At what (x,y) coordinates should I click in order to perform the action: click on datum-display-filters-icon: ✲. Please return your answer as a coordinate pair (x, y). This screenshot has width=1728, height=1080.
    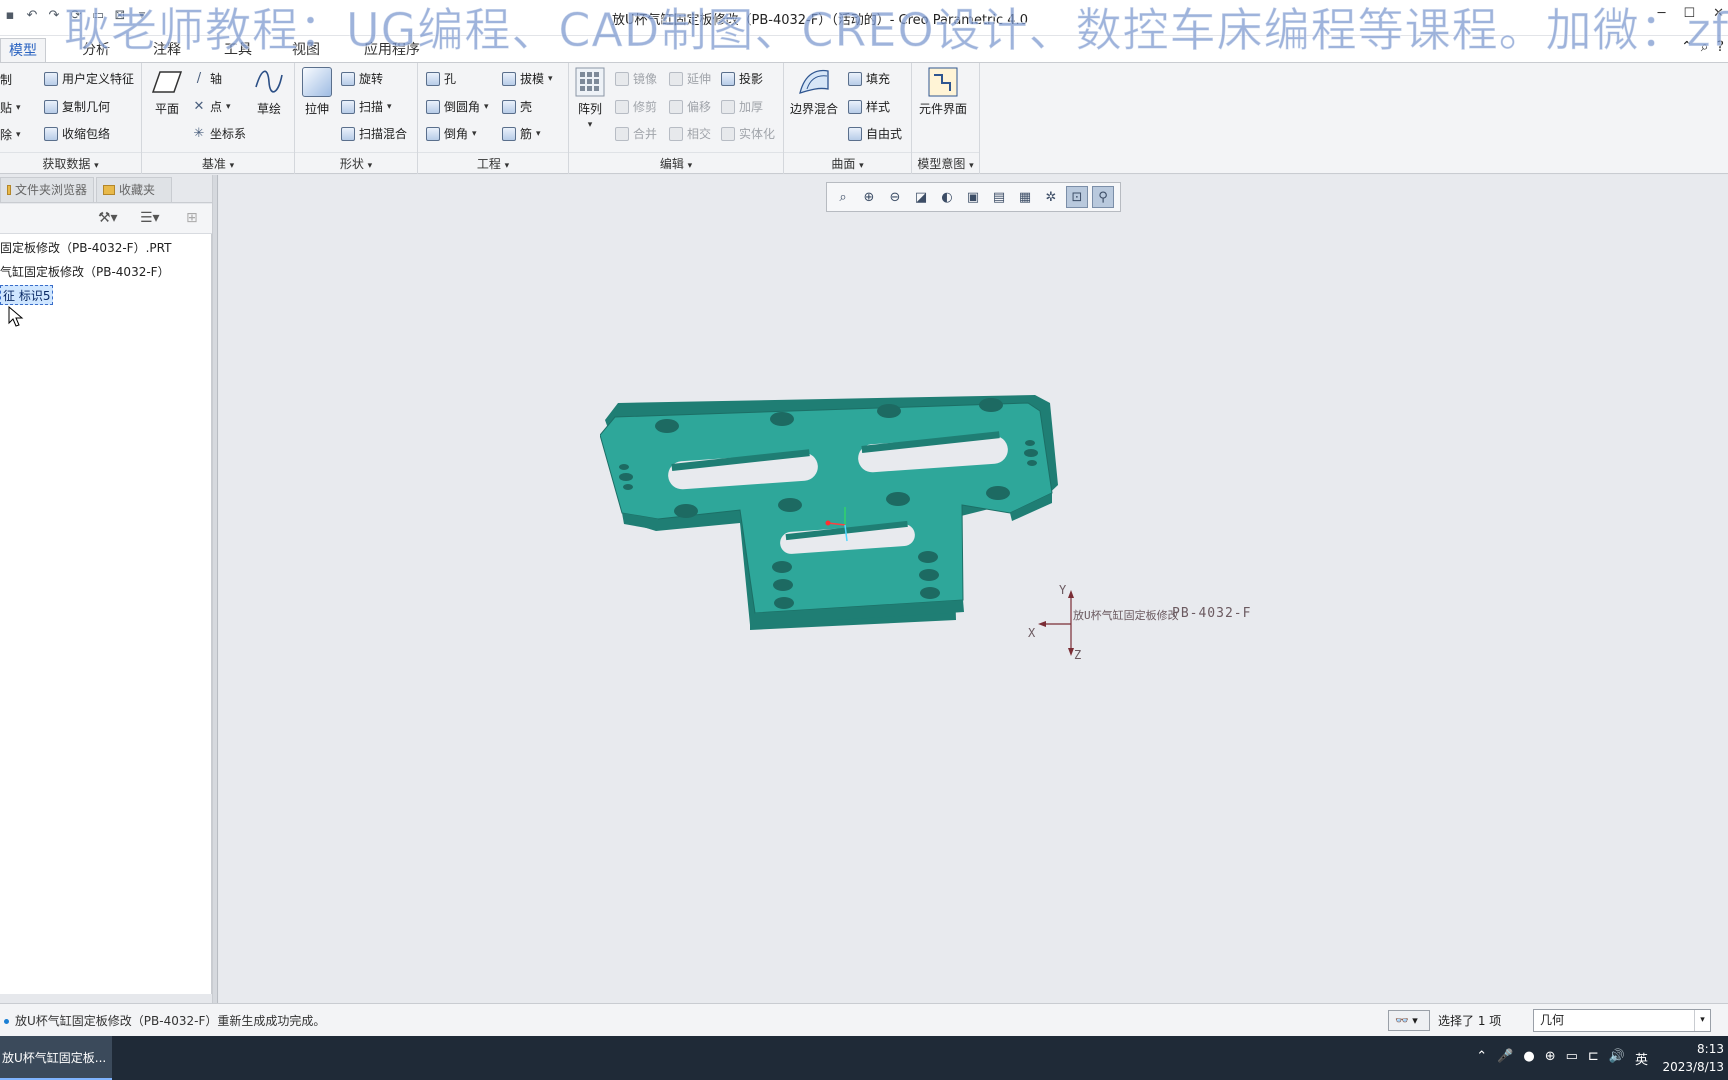
    Looking at the image, I should click on (1051, 197).